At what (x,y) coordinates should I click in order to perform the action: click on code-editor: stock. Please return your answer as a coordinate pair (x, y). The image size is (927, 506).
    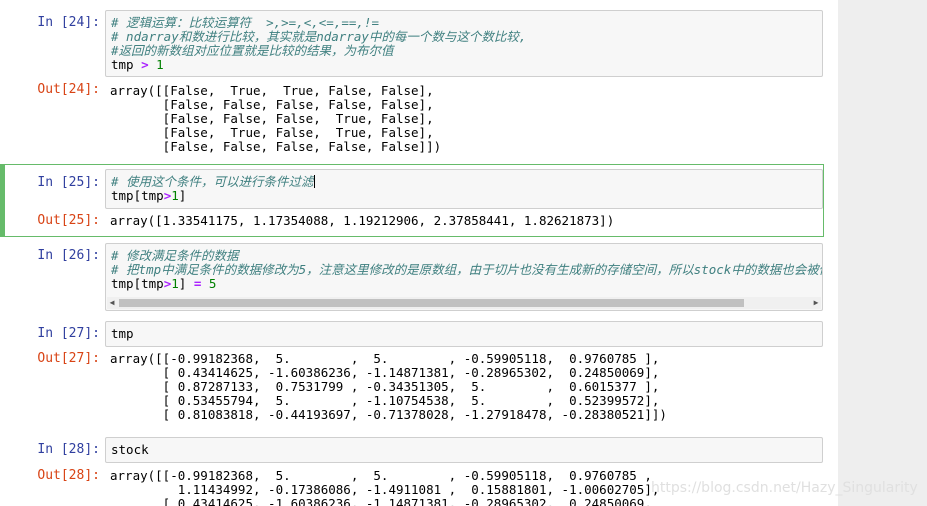
    Looking at the image, I should click on (464, 450).